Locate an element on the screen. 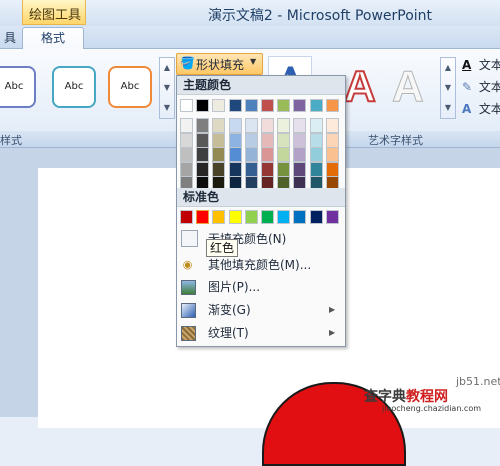 This screenshot has width=500, height=466. shape-fill-button: 🪣 形状填充 ▼ is located at coordinates (219, 64).